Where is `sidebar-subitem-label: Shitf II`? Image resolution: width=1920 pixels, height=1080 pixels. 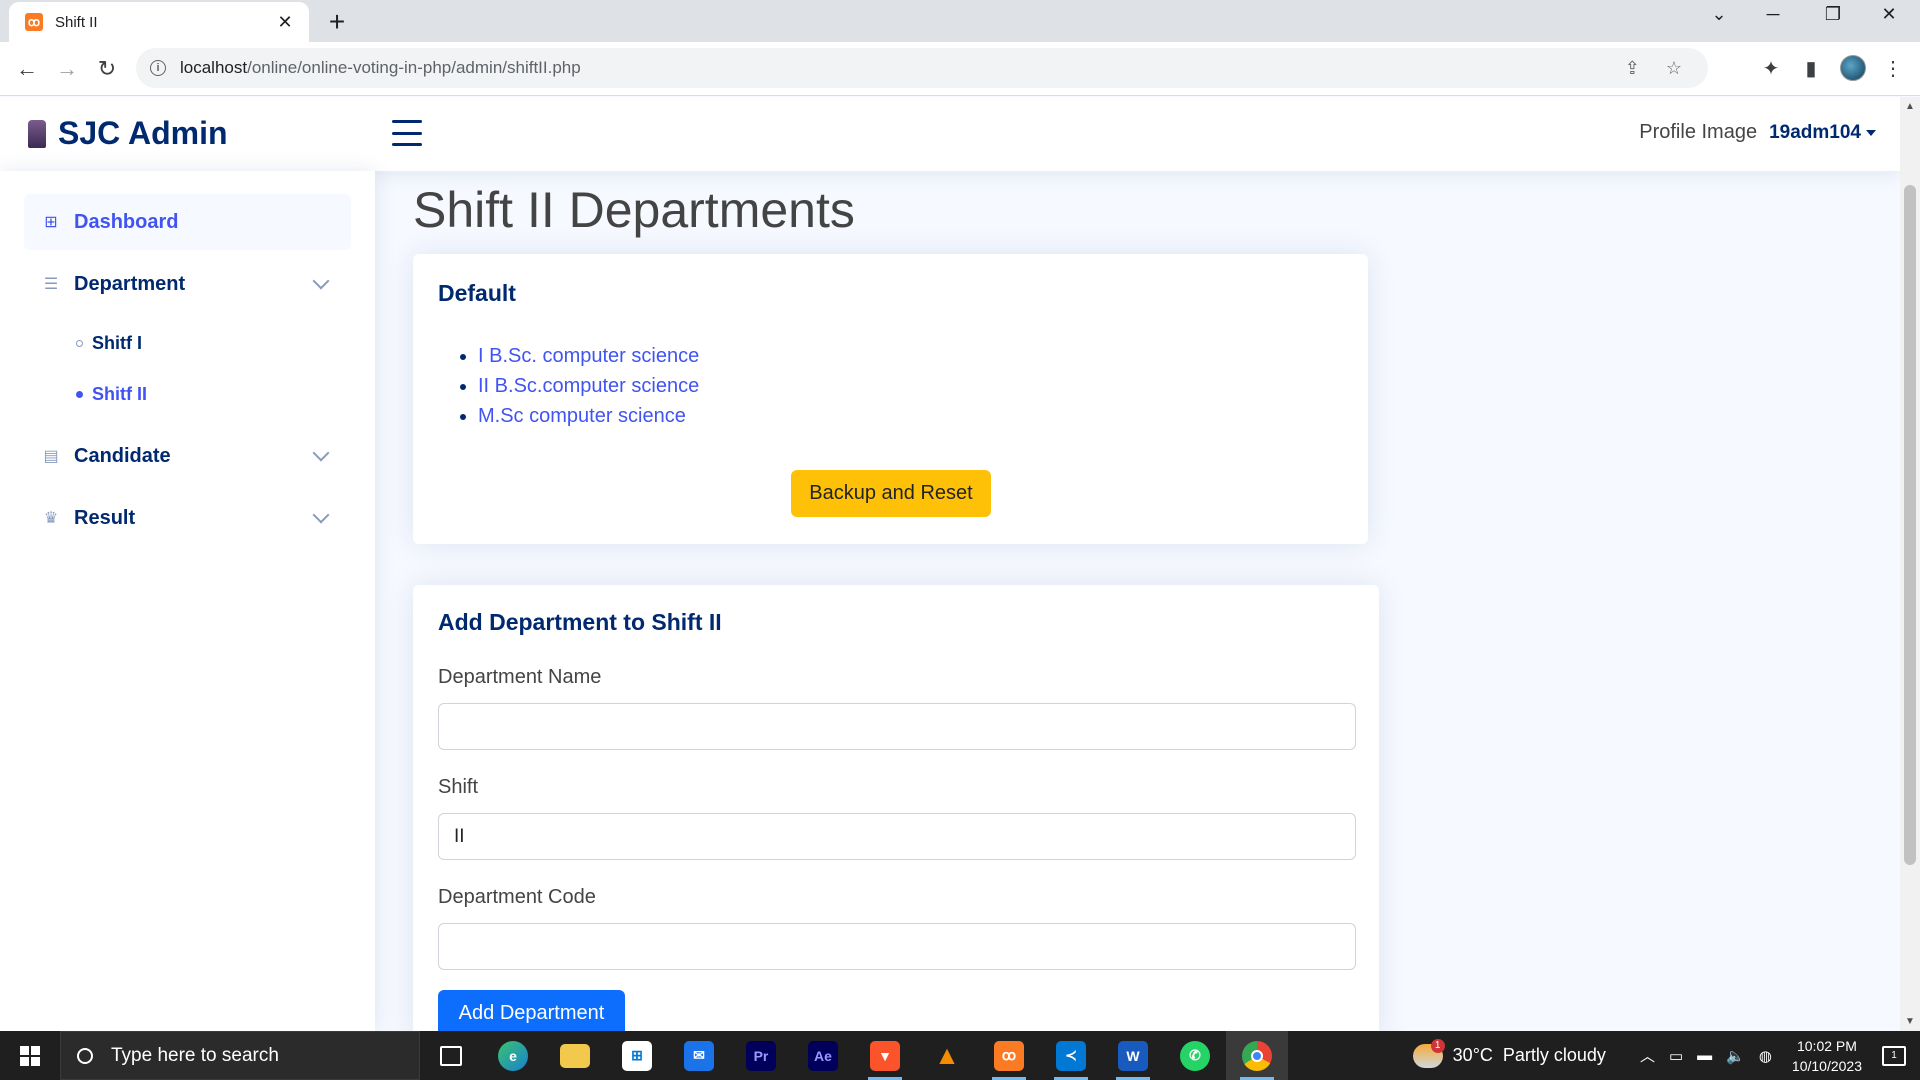 sidebar-subitem-label: Shitf II is located at coordinates (119, 394).